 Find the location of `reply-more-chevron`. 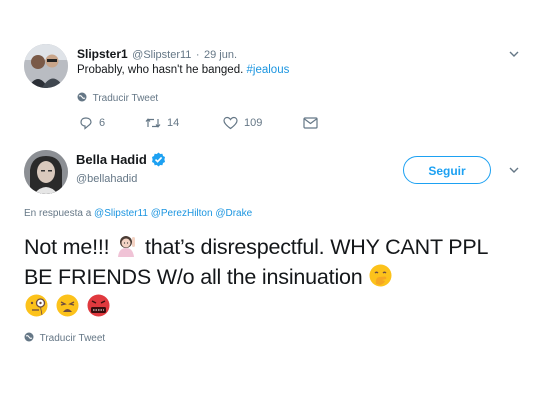

reply-more-chevron is located at coordinates (514, 56).